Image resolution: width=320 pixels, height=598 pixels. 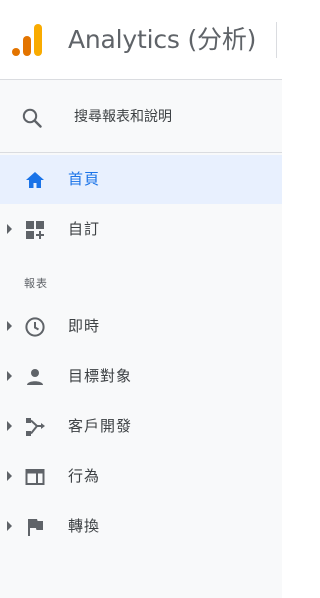 What do you see at coordinates (84, 179) in the screenshot?
I see `nav-item-home-label: 首頁` at bounding box center [84, 179].